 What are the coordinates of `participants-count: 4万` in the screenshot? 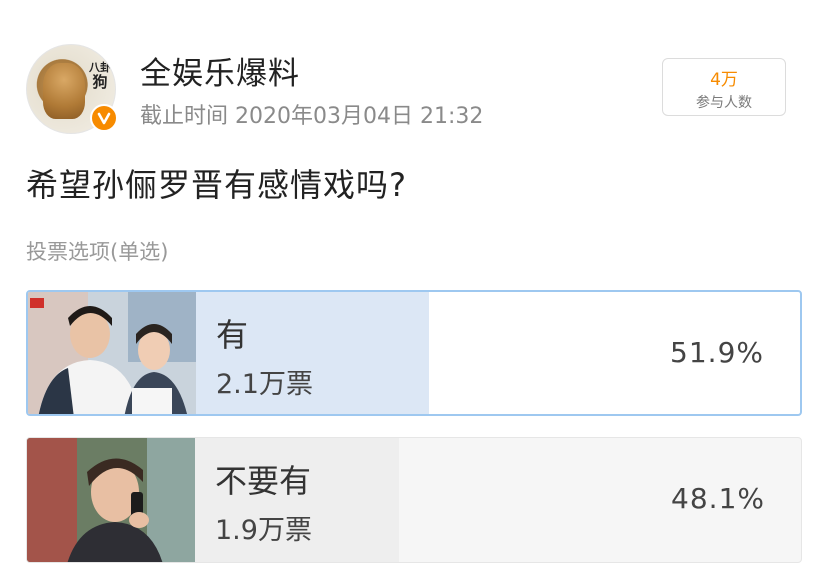 It's located at (724, 80).